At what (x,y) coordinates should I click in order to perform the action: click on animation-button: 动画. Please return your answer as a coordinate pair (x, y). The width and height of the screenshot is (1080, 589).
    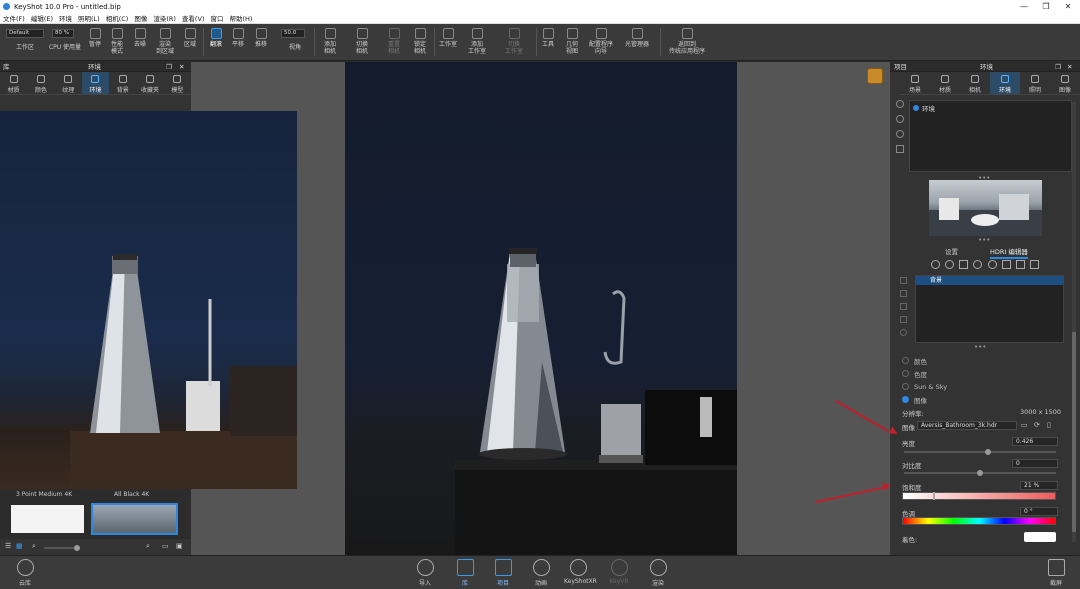
    Looking at the image, I should click on (541, 573).